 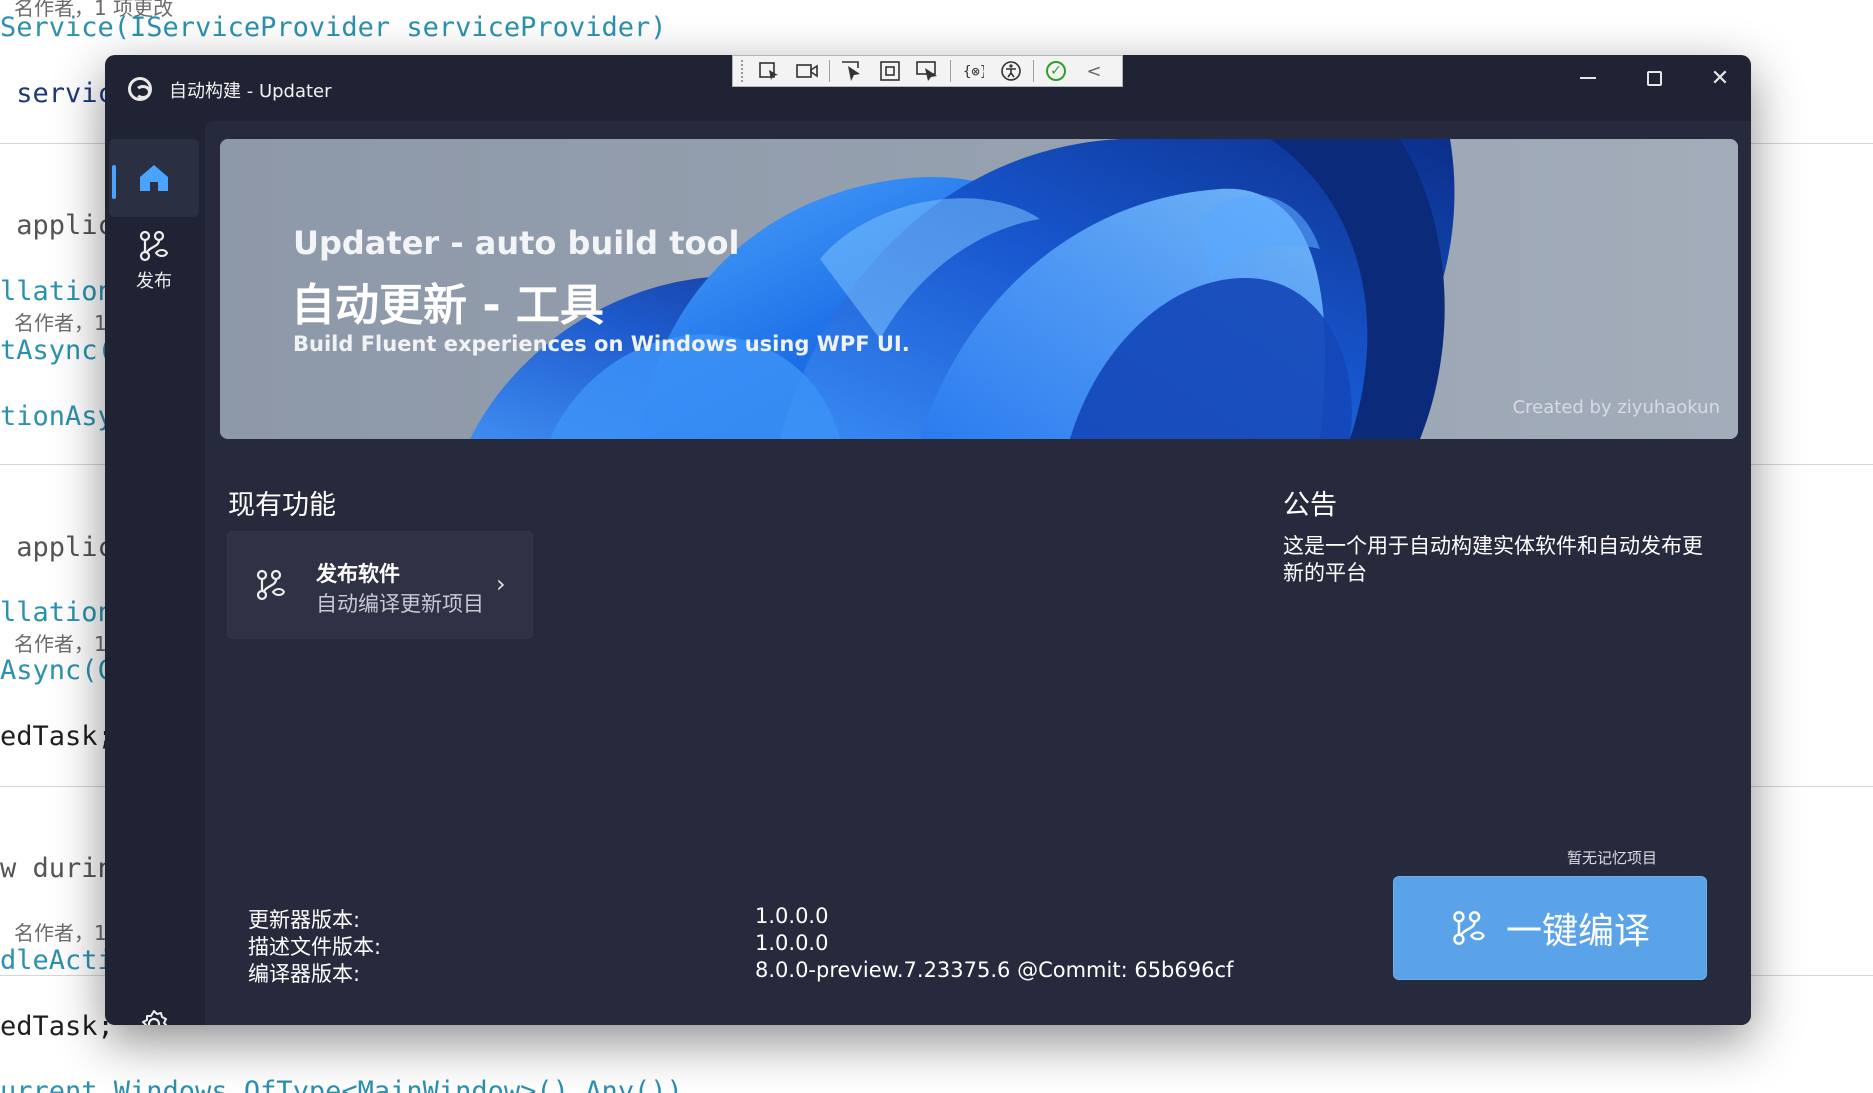 I want to click on code-line: tAsync(, so click(x=57, y=350).